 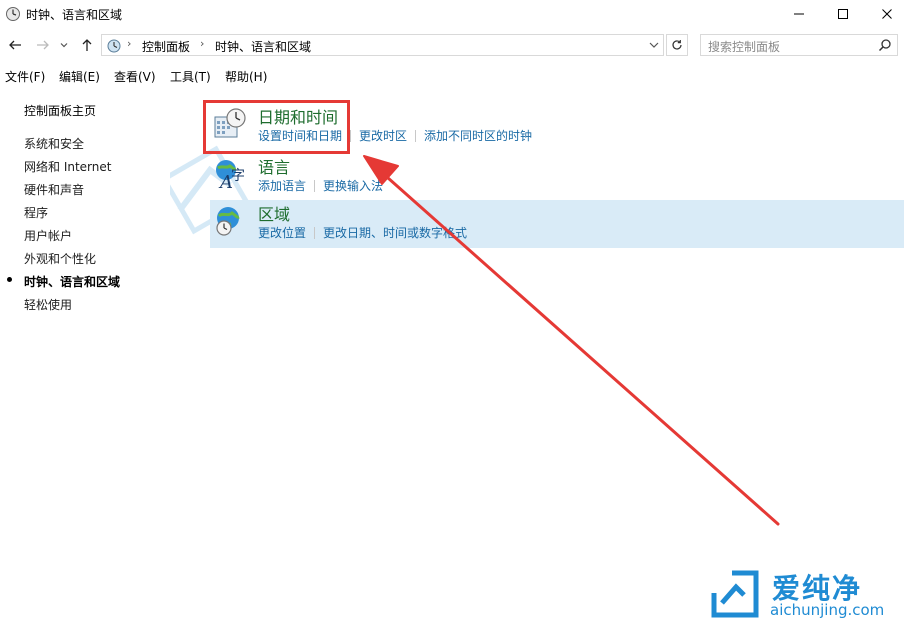 I want to click on category-language: A 字 语言 添加语言 更换输入法, so click(x=557, y=176).